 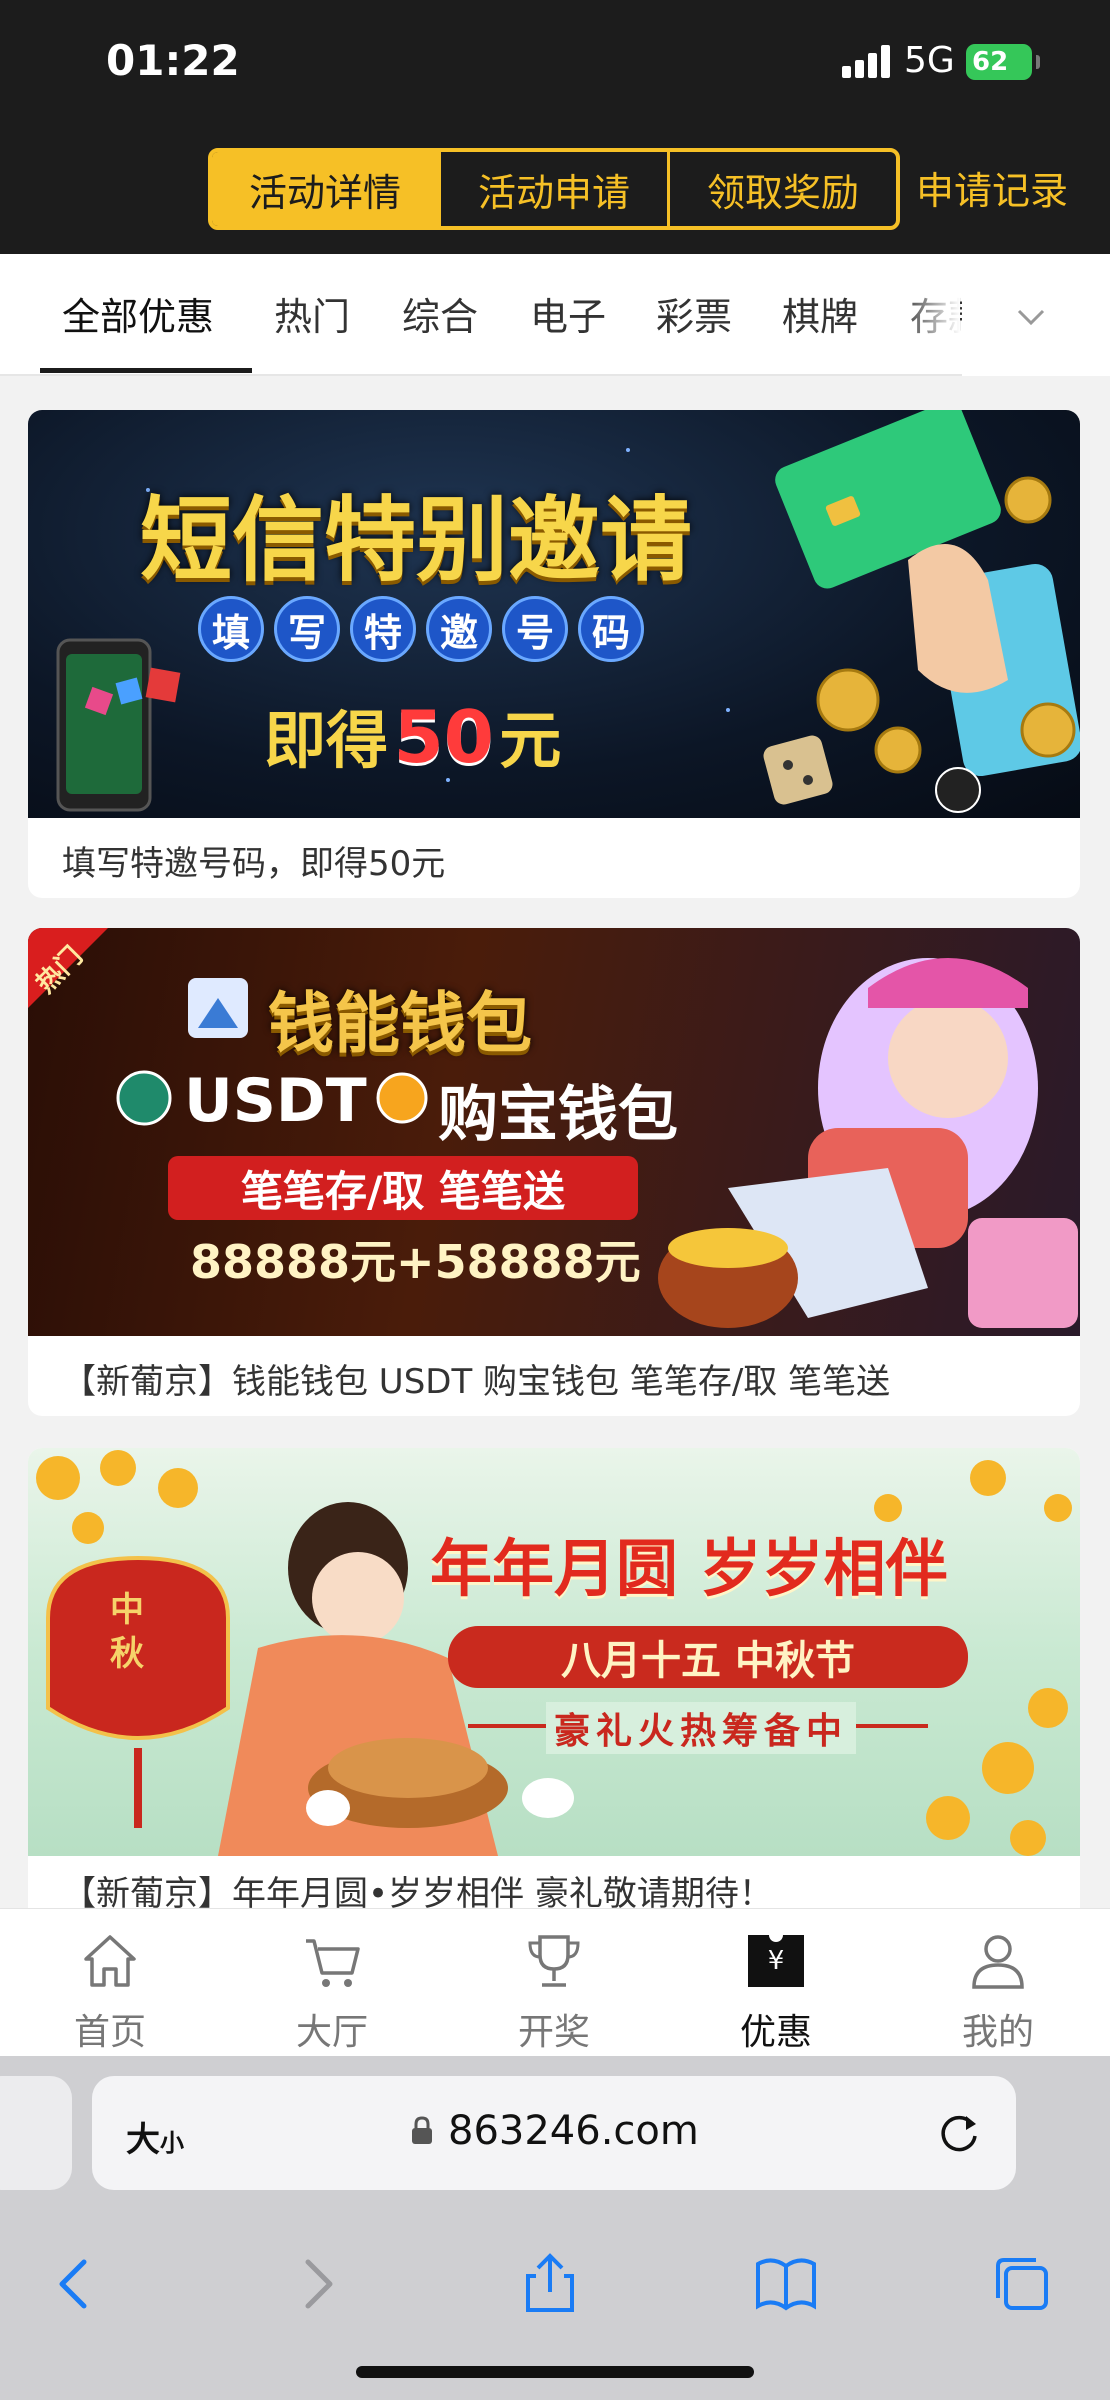 What do you see at coordinates (689, 1568) in the screenshot?
I see `banner-title: 年年月圆 岁岁相伴` at bounding box center [689, 1568].